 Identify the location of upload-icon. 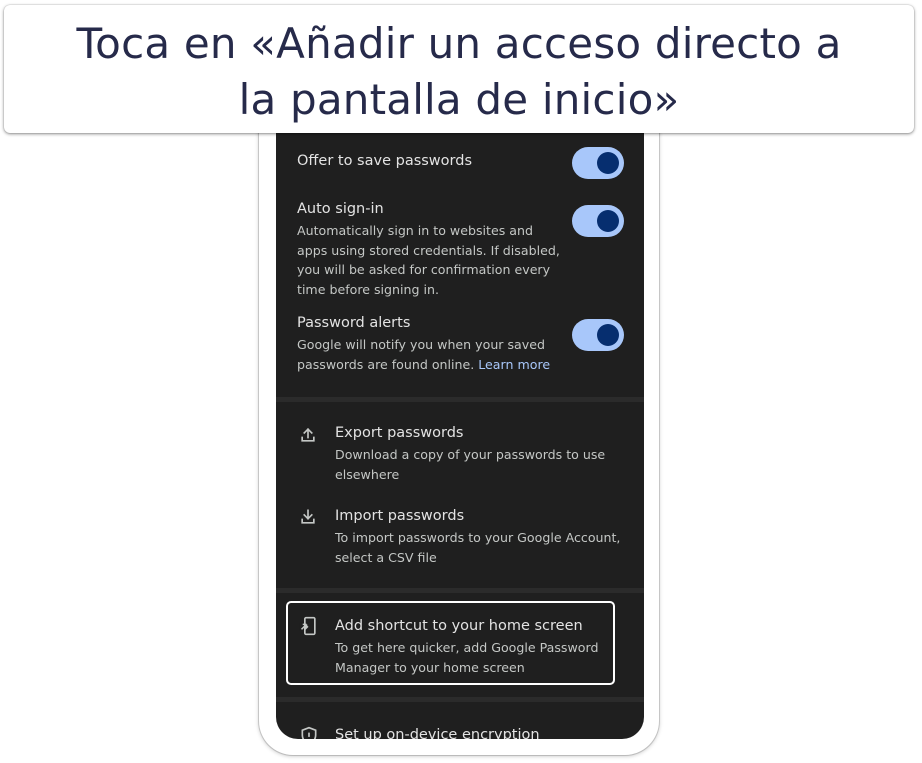
(308, 434).